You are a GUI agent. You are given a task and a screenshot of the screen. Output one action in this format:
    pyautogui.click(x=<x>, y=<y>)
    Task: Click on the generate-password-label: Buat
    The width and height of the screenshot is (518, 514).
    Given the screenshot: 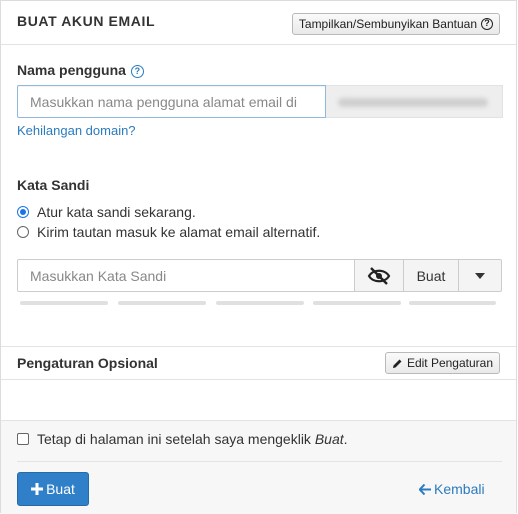 What is the action you would take?
    pyautogui.click(x=431, y=275)
    